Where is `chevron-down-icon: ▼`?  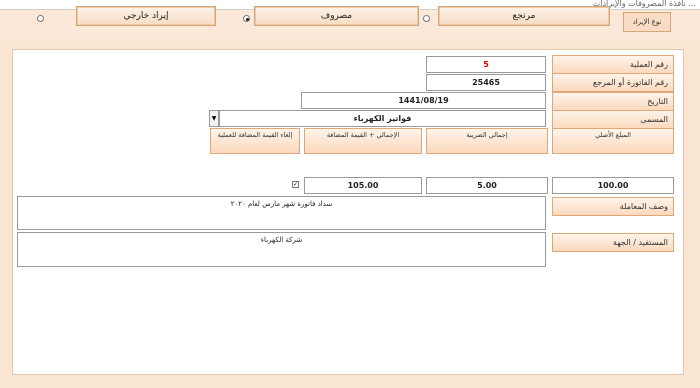 chevron-down-icon: ▼ is located at coordinates (214, 118).